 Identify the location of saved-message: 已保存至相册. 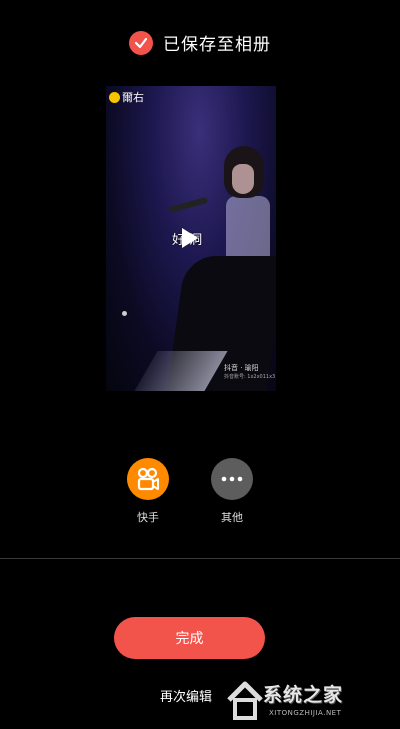
(217, 45).